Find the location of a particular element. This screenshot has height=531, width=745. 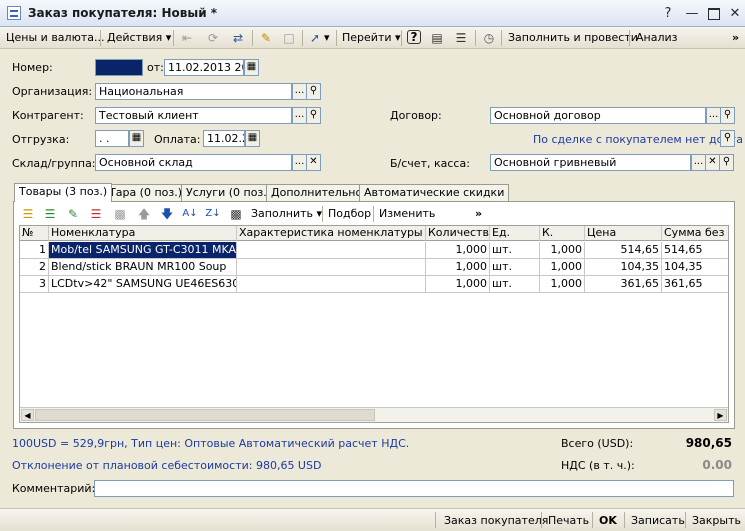

table-cell-item: Blend/stick BRAUN MR100 Soup is located at coordinates (143, 267).